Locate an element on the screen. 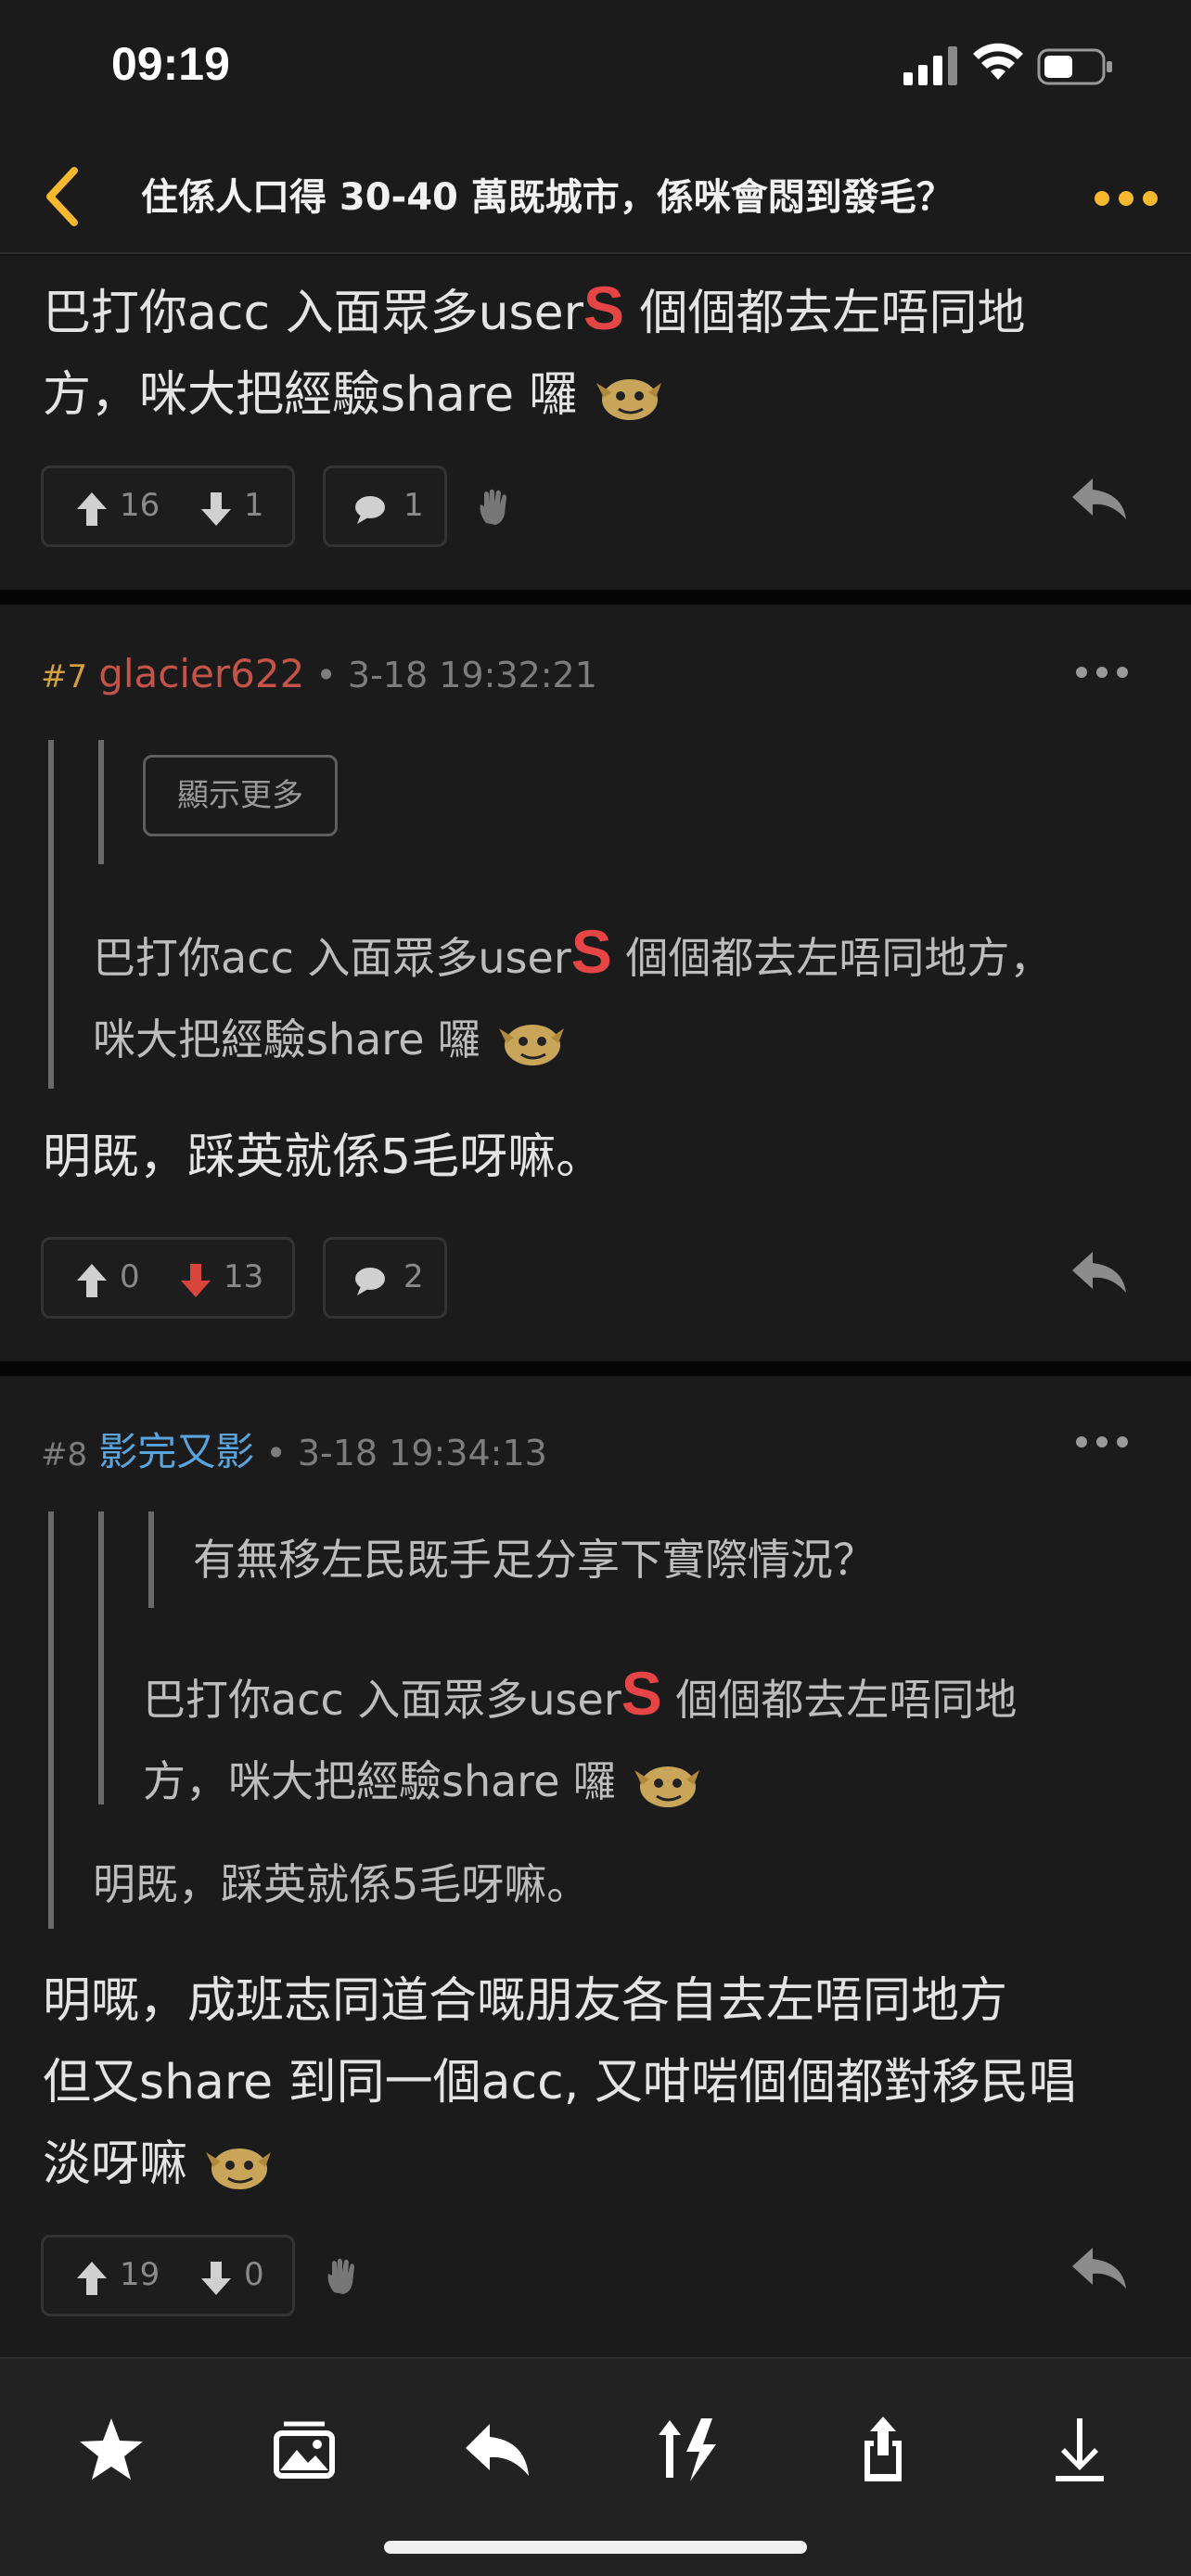  comment-meta: #8 影完又影 • 3-18 19:34:13 is located at coordinates (294, 1449).